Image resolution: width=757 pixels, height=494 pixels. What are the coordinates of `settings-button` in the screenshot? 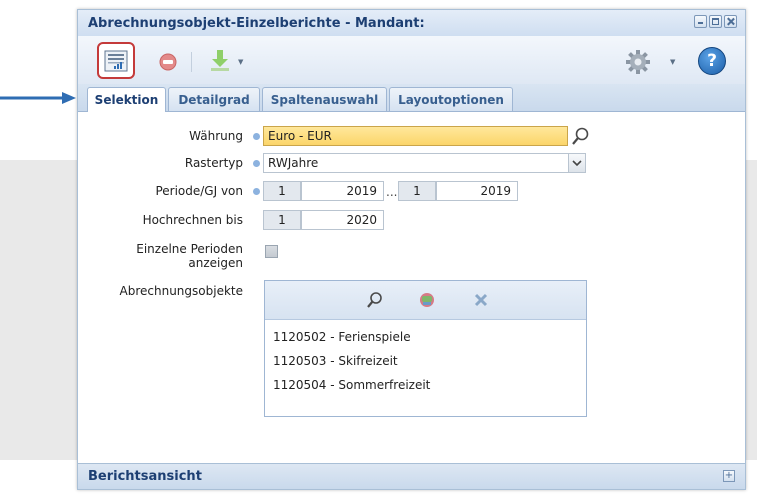 It's located at (638, 62).